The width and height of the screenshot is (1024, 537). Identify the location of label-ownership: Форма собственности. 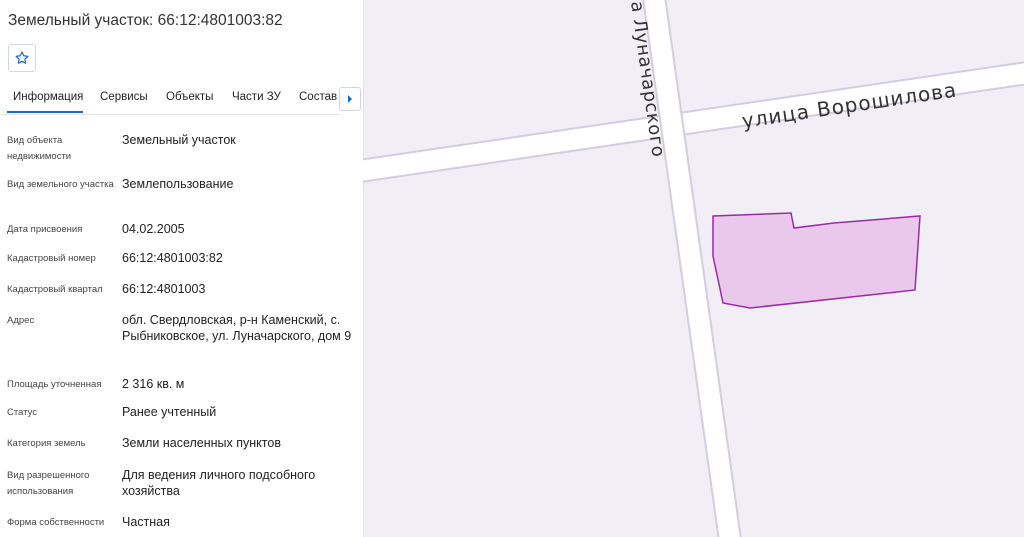
(56, 522).